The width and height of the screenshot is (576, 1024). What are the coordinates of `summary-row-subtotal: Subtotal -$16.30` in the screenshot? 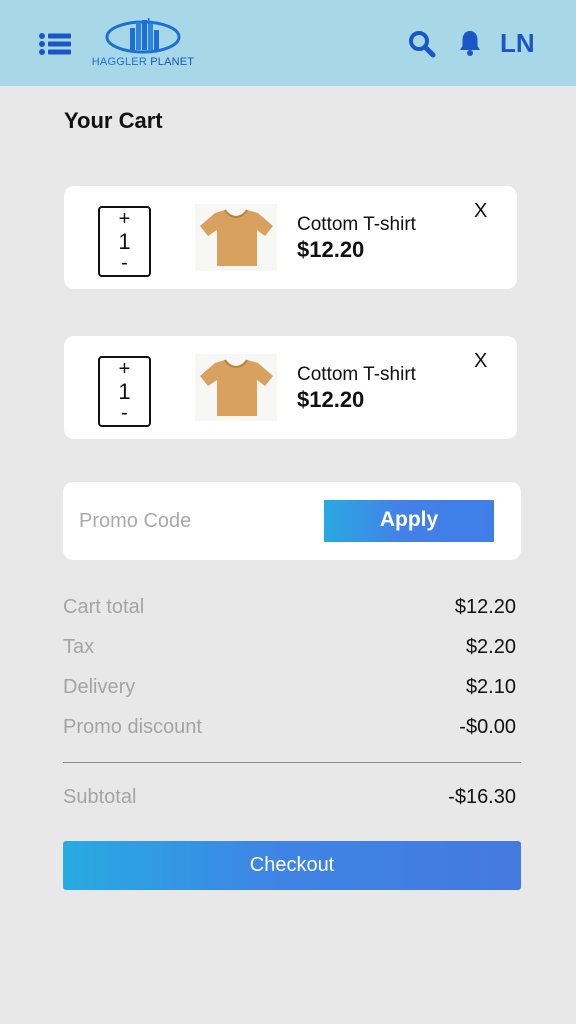 It's located at (289, 799).